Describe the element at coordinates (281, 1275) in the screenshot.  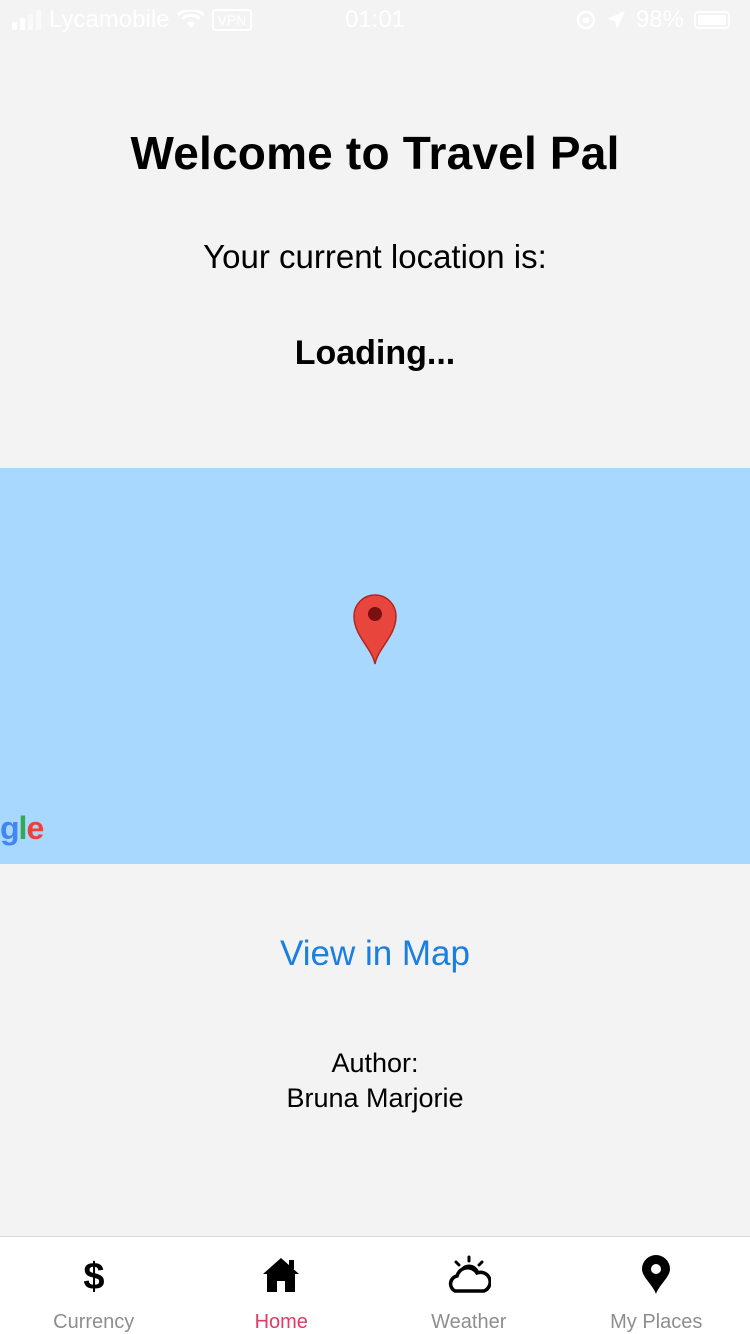
I see `home-icon` at that location.